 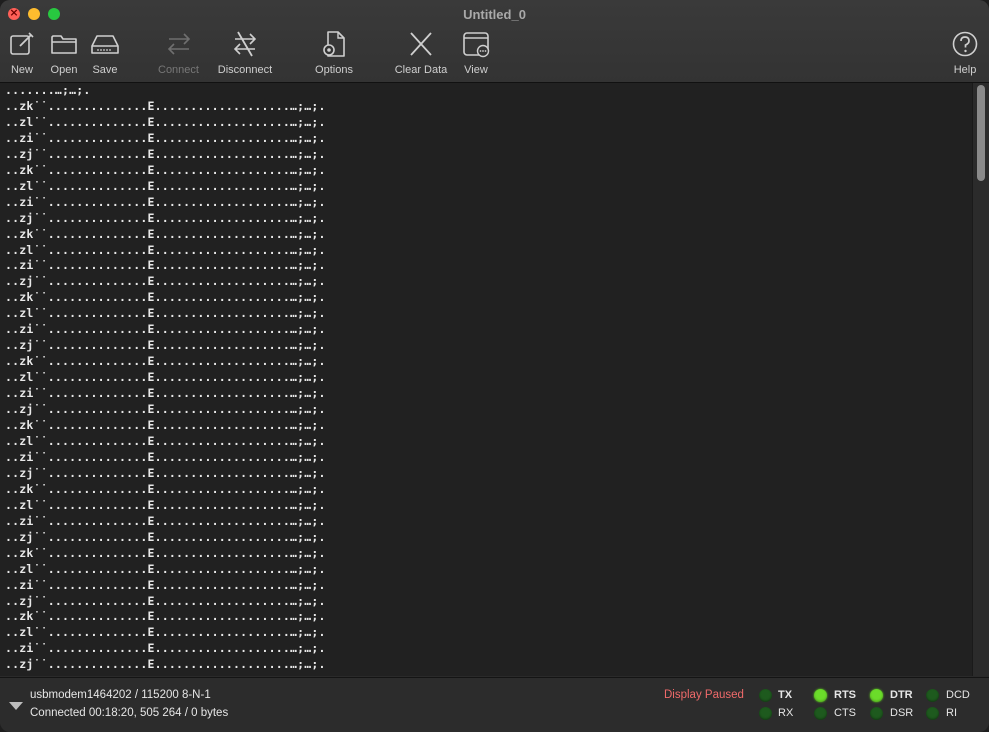 What do you see at coordinates (494, 14) in the screenshot?
I see `window-title: Untitled_0` at bounding box center [494, 14].